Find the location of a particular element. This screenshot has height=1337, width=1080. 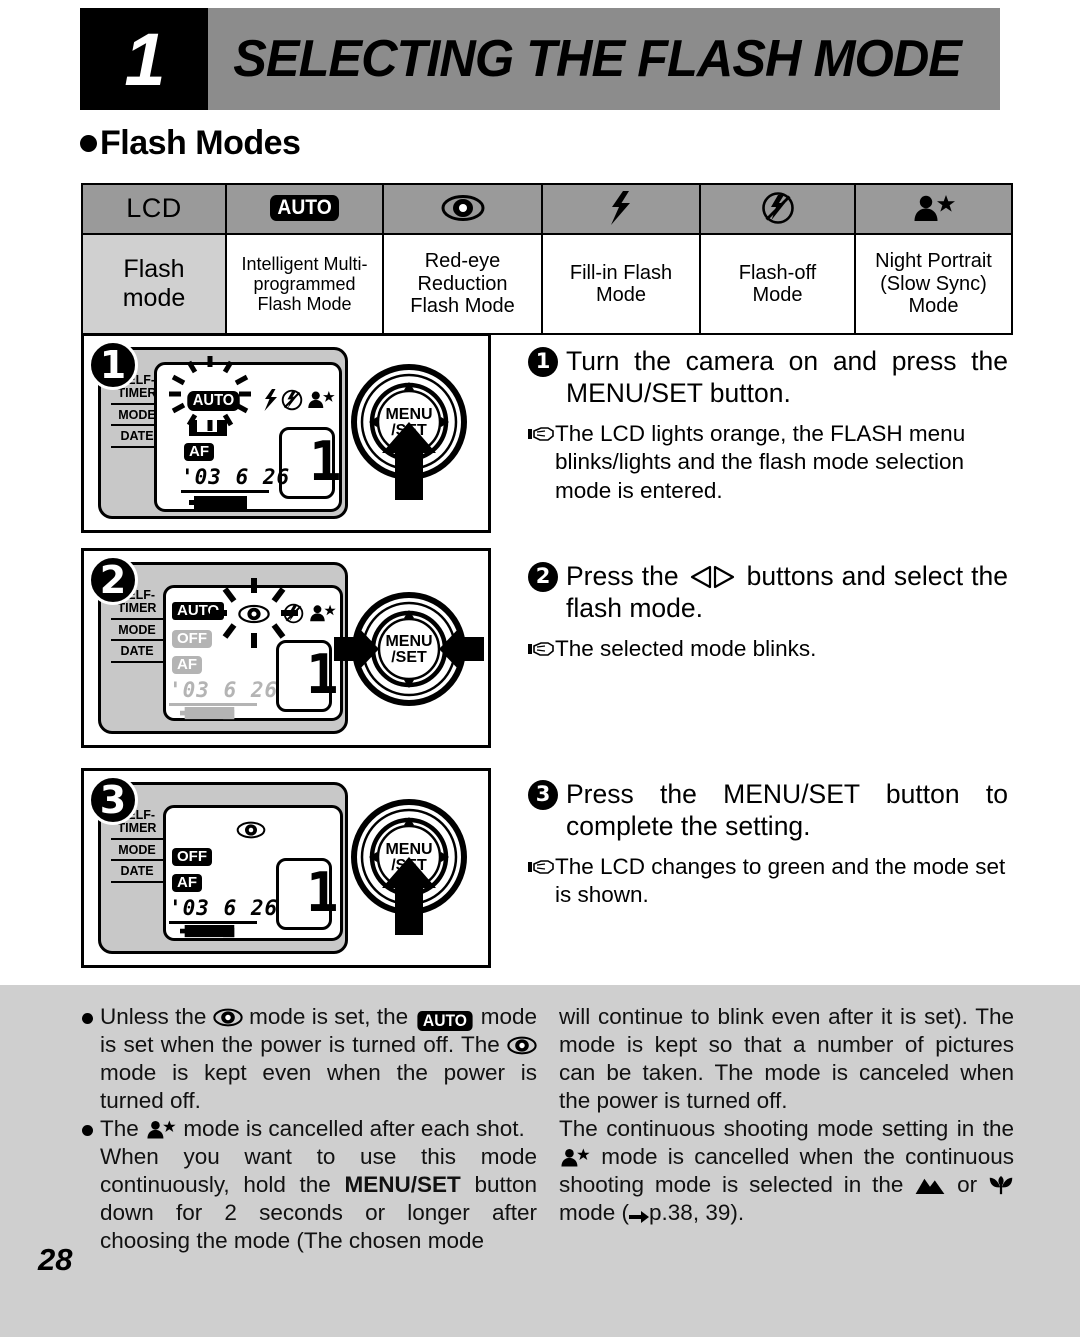

lcd-date-3: '03 6 26 is located at coordinates (224, 908).